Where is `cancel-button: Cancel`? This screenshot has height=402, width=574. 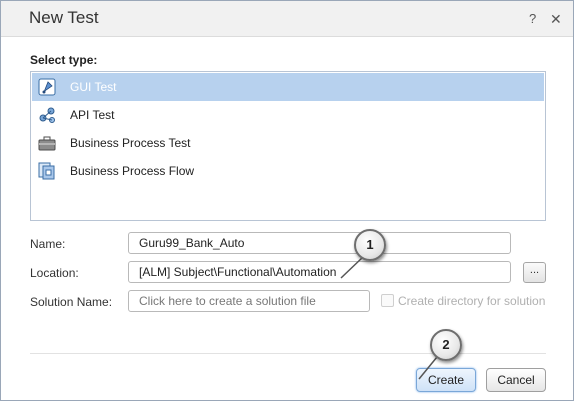
cancel-button: Cancel is located at coordinates (516, 380).